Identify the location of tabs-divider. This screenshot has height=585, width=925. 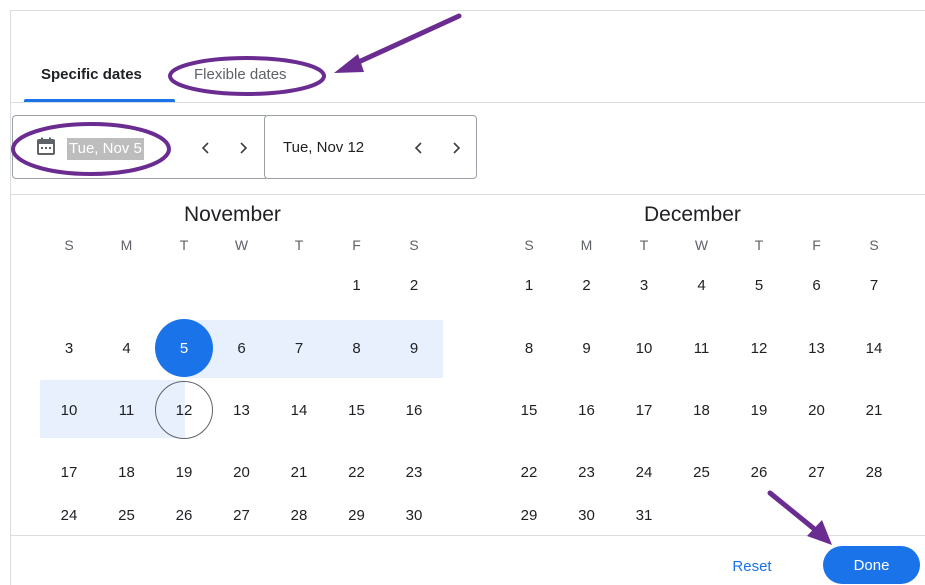
(468, 102).